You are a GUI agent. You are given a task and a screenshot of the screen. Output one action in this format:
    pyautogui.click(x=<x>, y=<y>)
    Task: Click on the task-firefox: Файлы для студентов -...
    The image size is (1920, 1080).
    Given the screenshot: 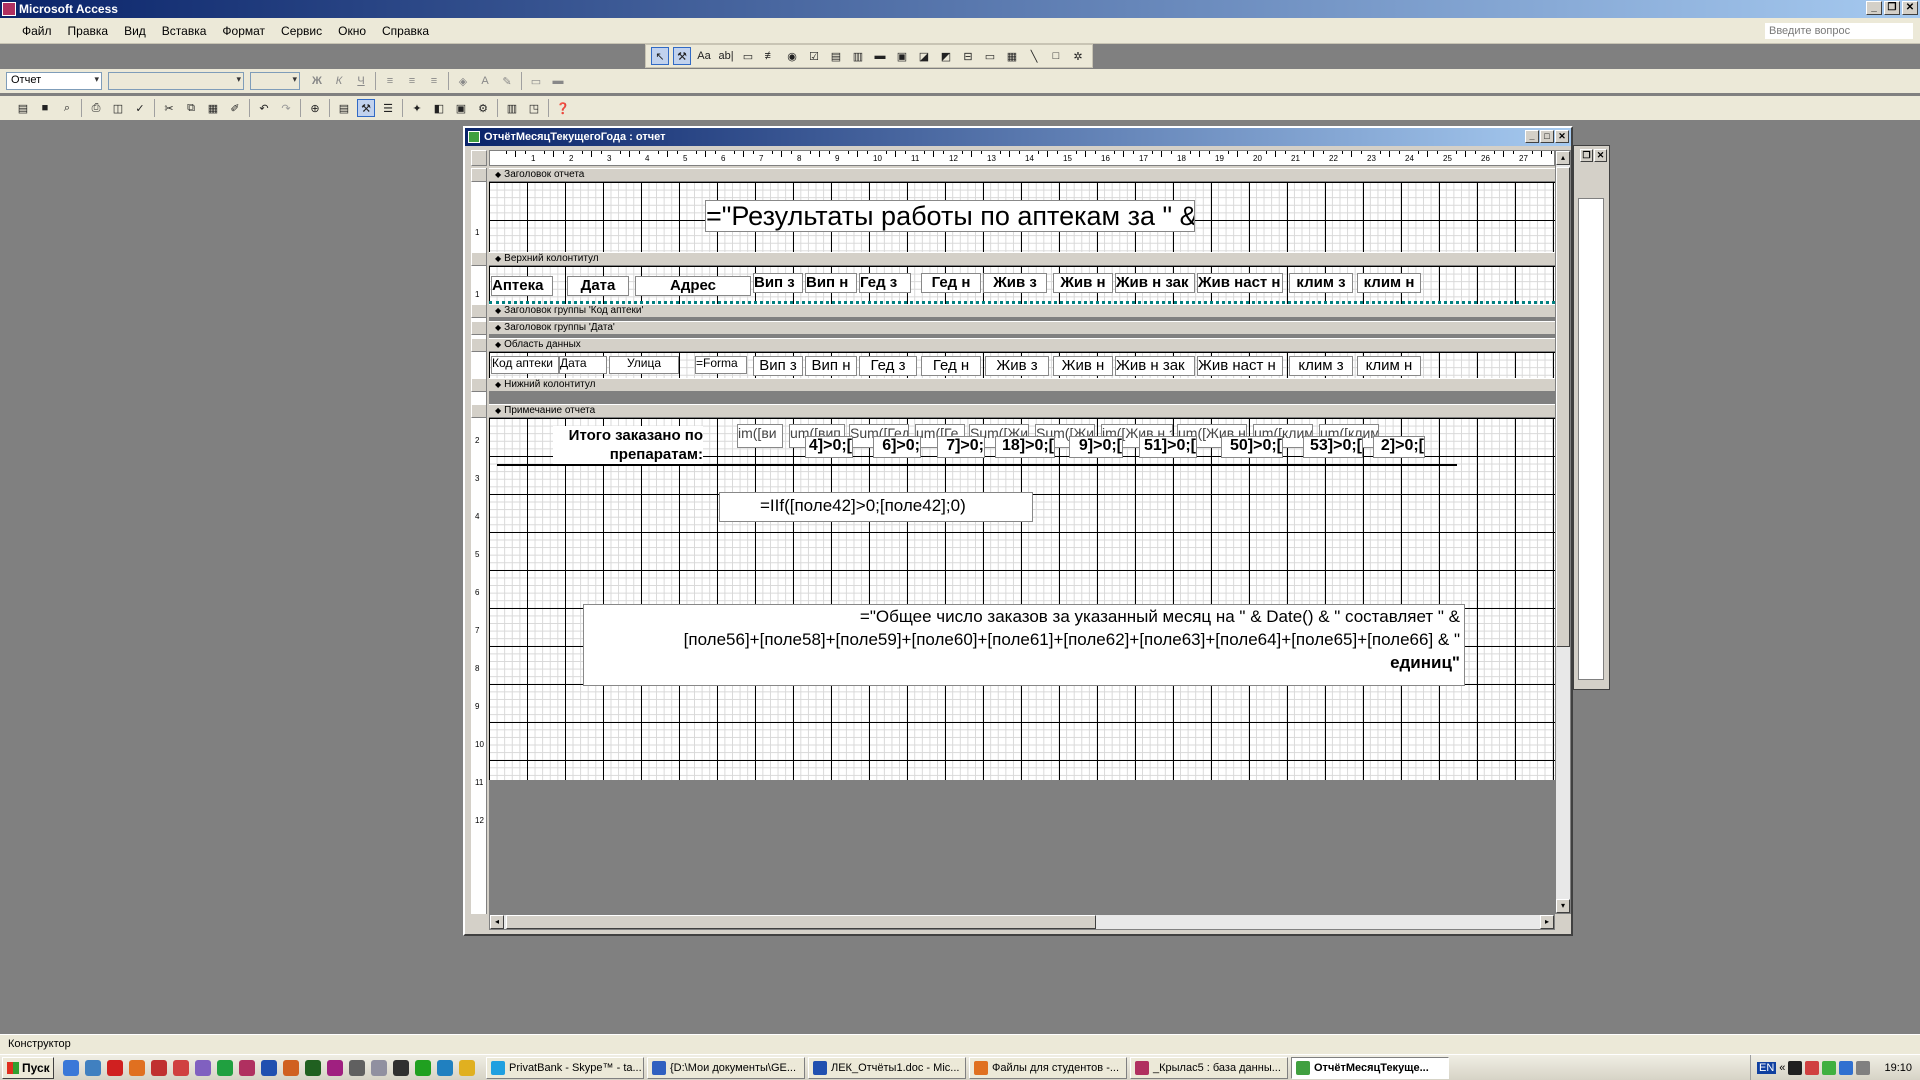 What is the action you would take?
    pyautogui.click(x=1048, y=1067)
    